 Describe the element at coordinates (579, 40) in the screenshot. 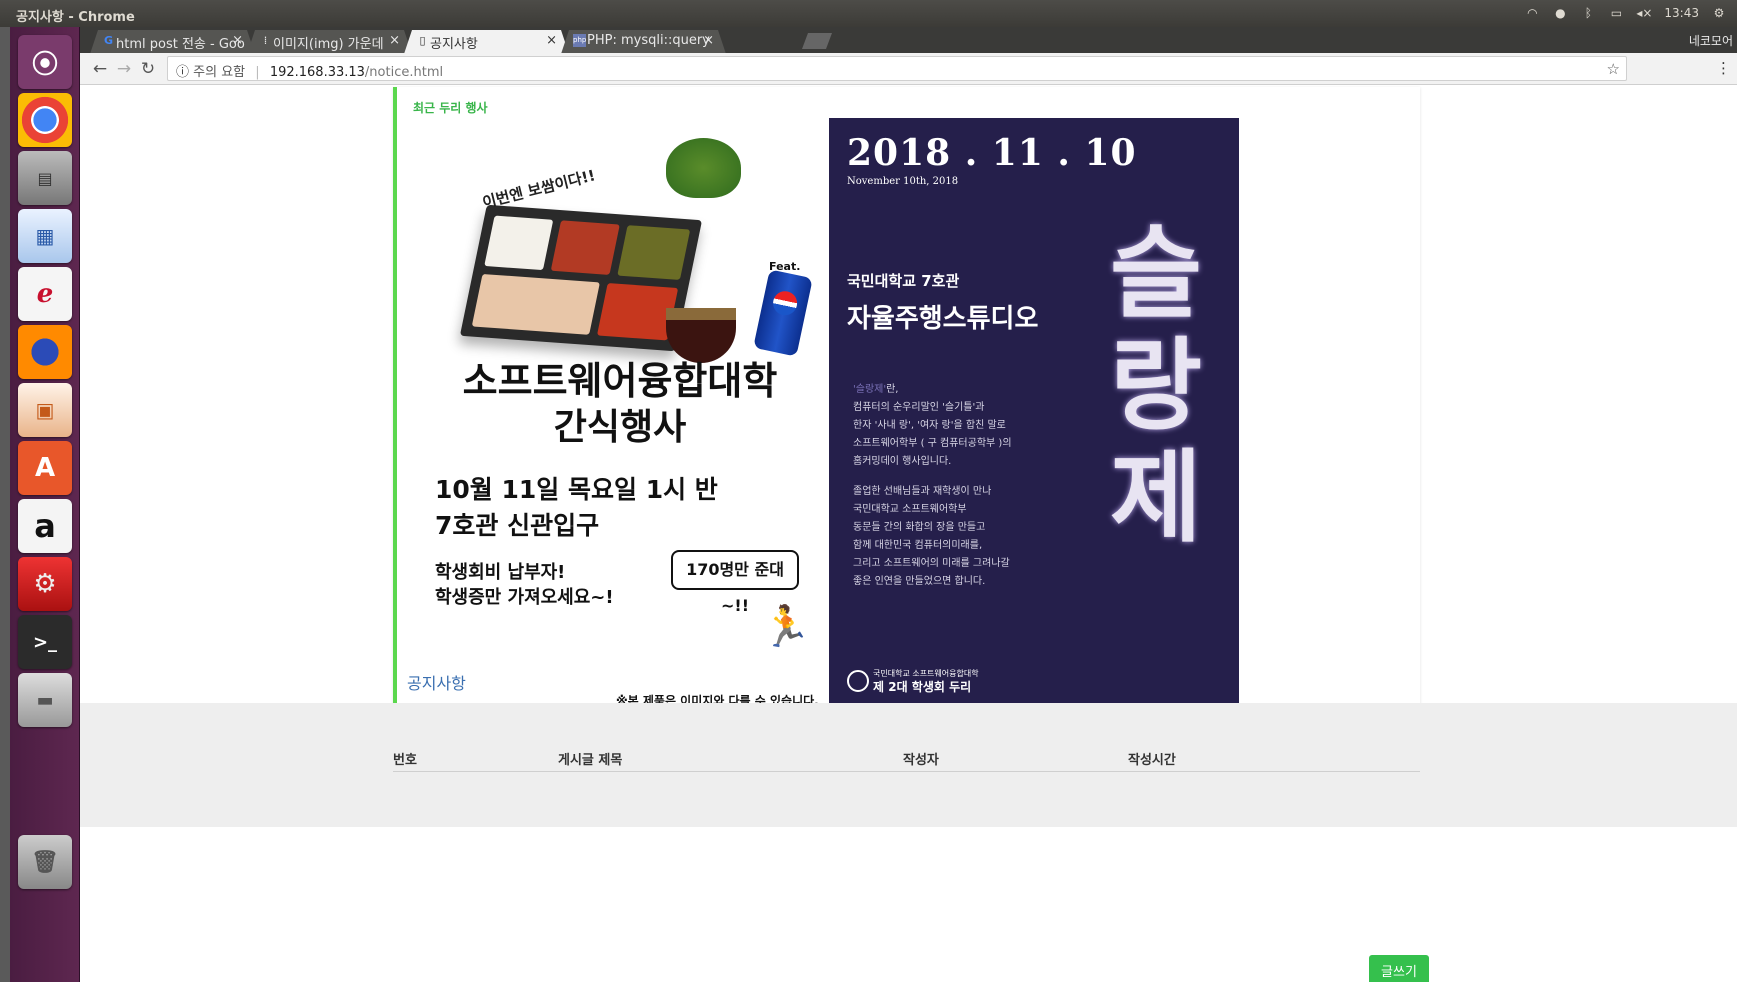

I see `php-icon: php` at that location.